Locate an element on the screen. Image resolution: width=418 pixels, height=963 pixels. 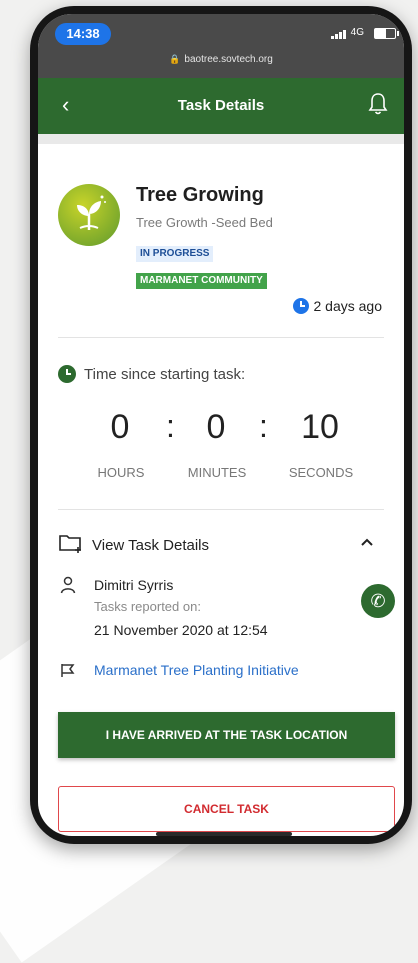
plant-icon is located at coordinates (89, 215).